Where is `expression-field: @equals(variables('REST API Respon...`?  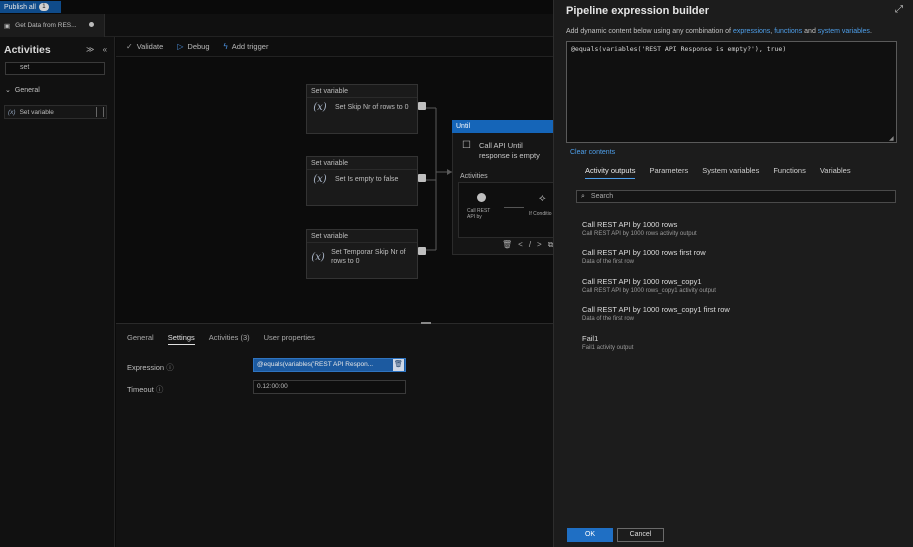 expression-field: @equals(variables('REST API Respon... is located at coordinates (329, 365).